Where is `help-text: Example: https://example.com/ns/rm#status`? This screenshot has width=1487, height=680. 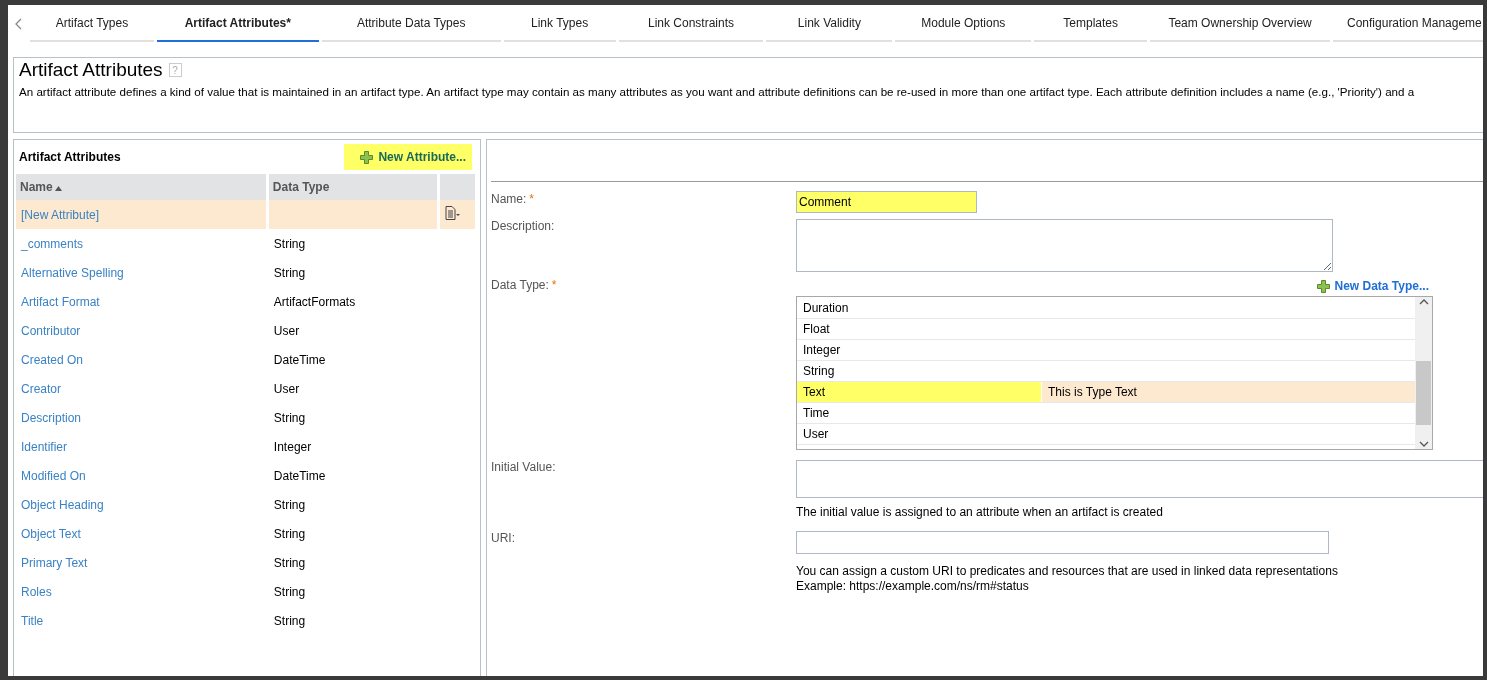 help-text: Example: https://example.com/ns/rm#status is located at coordinates (913, 586).